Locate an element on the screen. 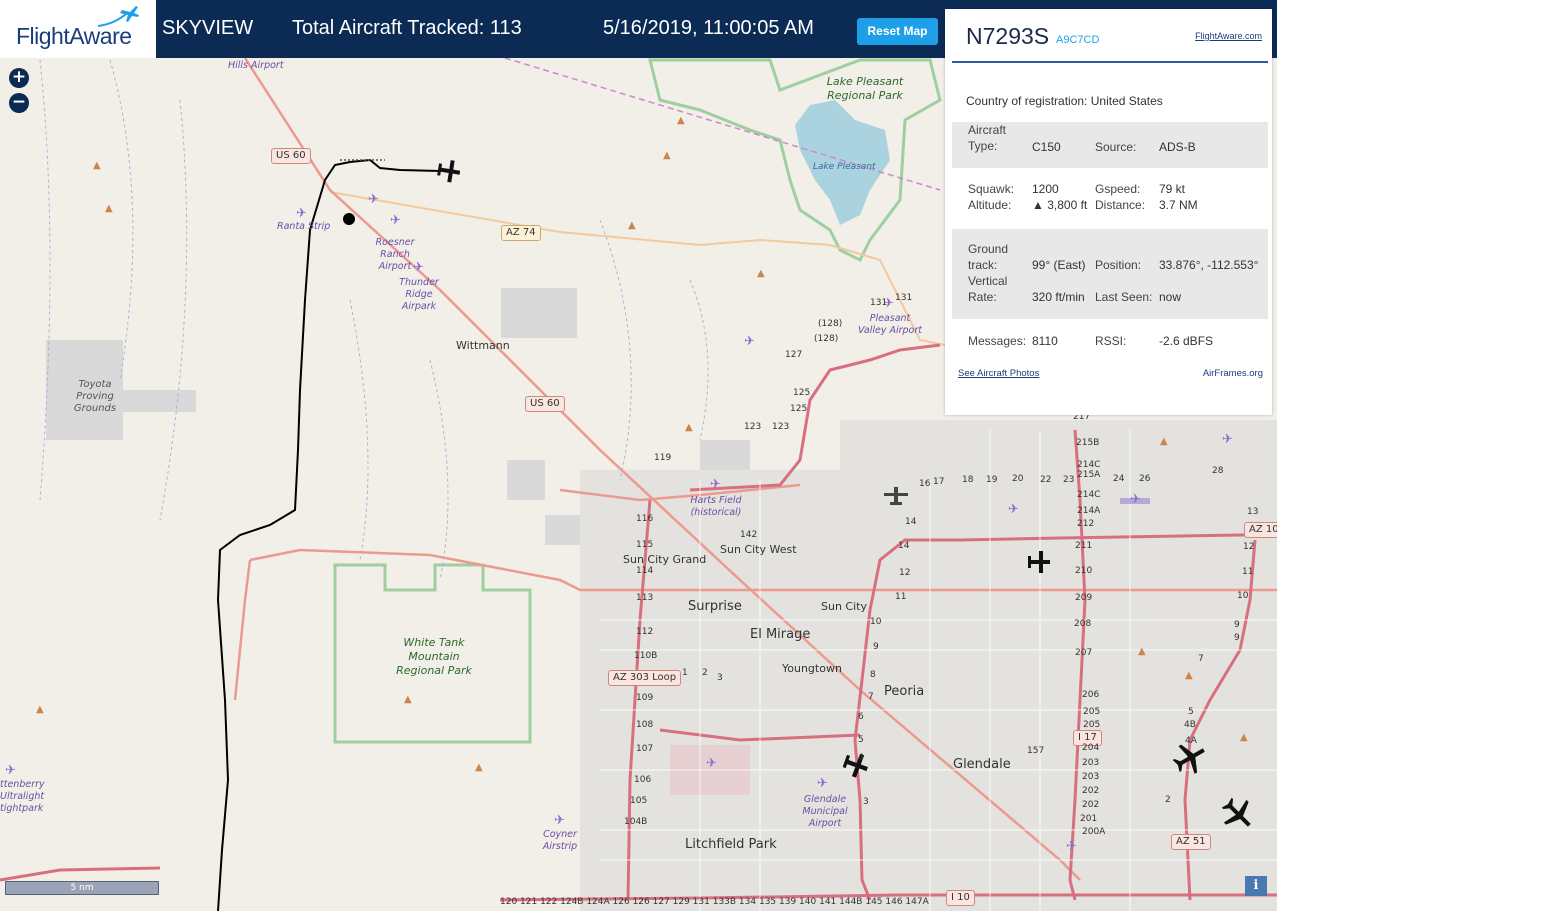  map-info-button: i is located at coordinates (1256, 886).